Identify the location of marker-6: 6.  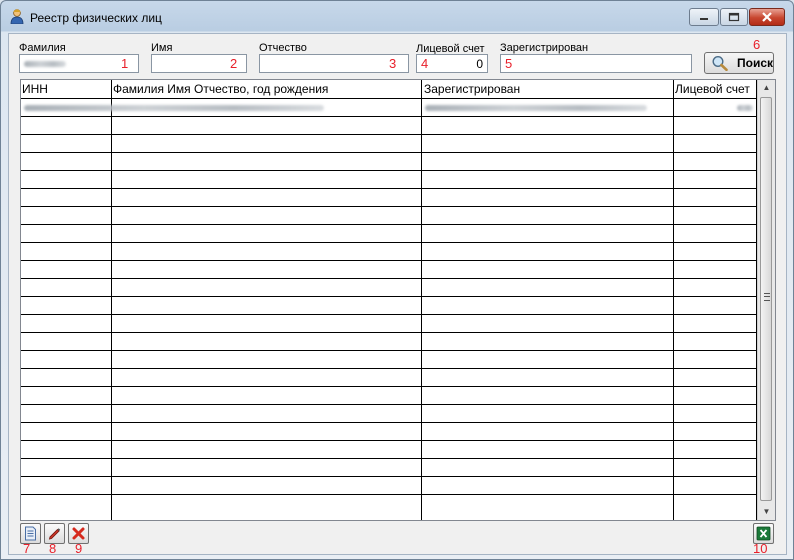
(757, 44).